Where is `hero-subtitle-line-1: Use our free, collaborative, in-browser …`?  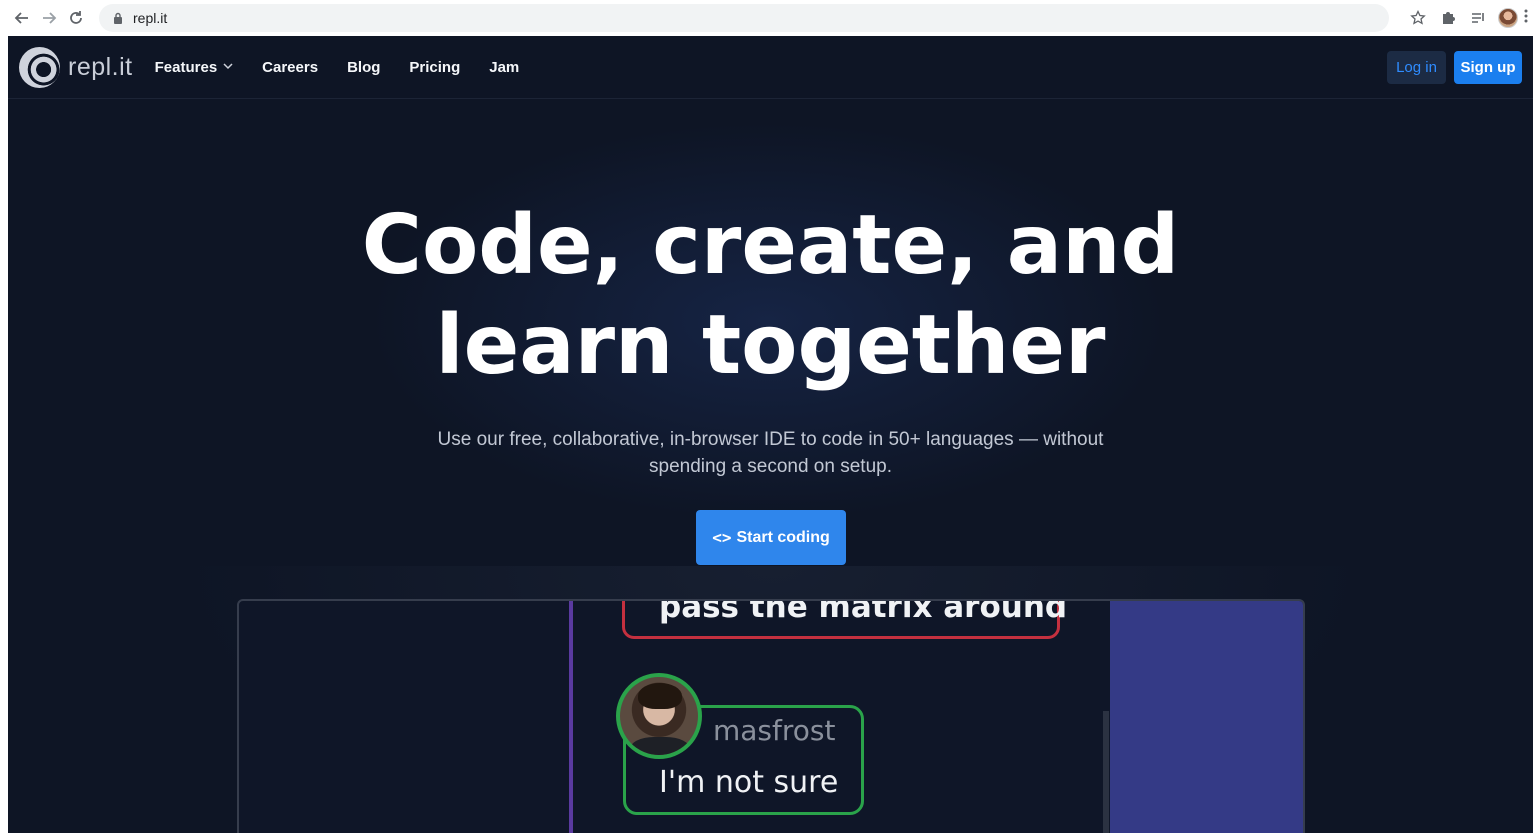 hero-subtitle-line-1: Use our free, collaborative, in-browser … is located at coordinates (770, 439).